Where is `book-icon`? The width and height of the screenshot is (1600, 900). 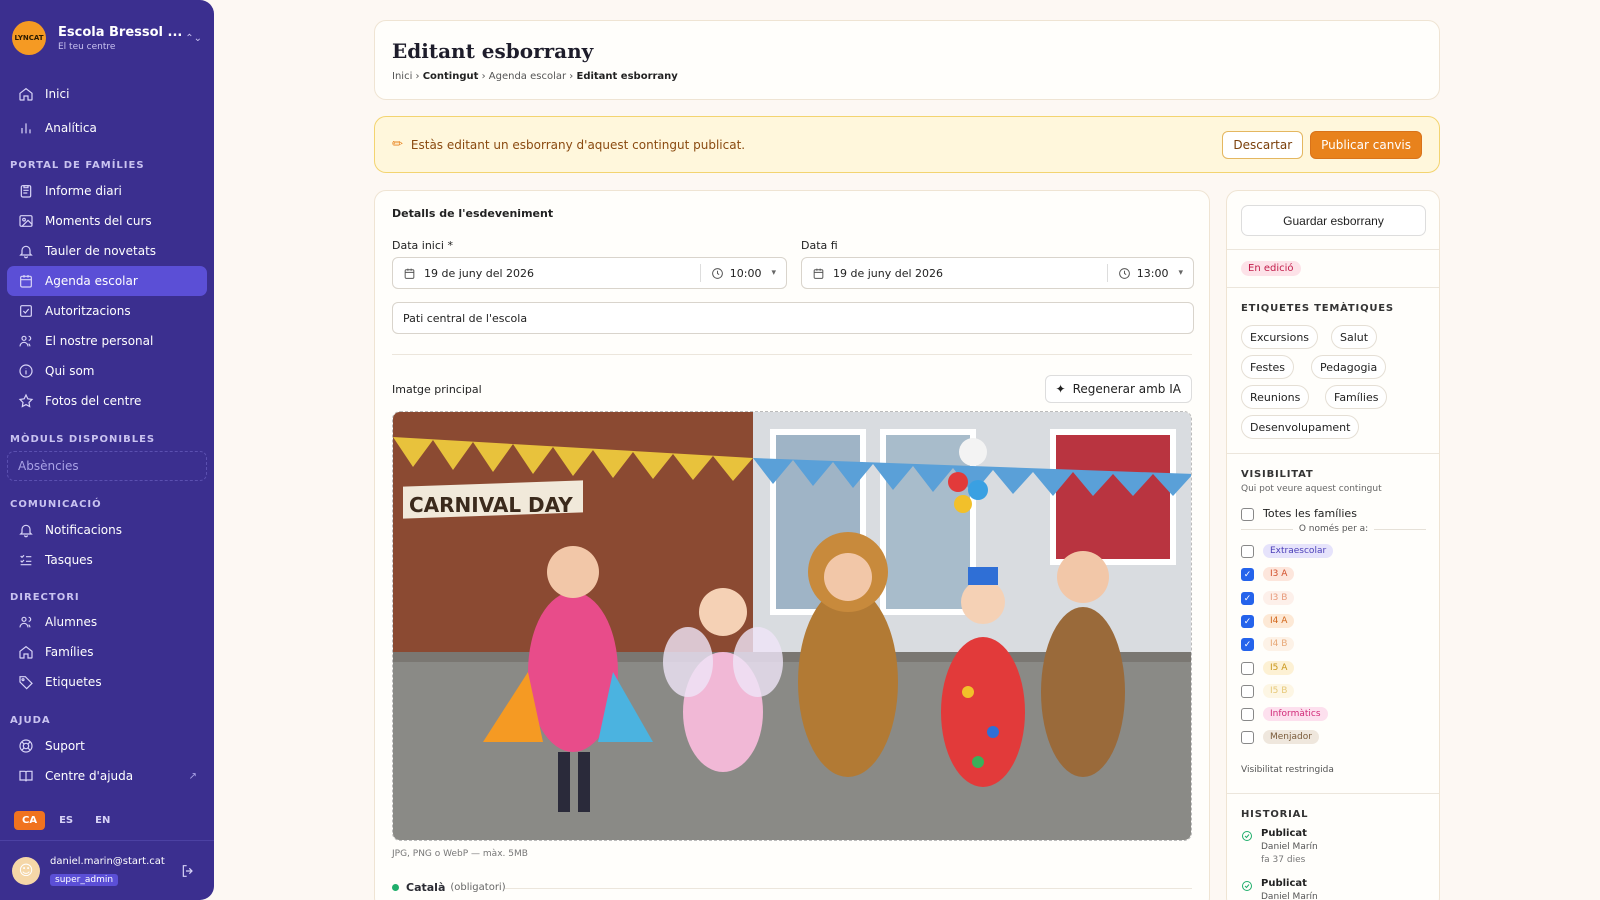 book-icon is located at coordinates (26, 776).